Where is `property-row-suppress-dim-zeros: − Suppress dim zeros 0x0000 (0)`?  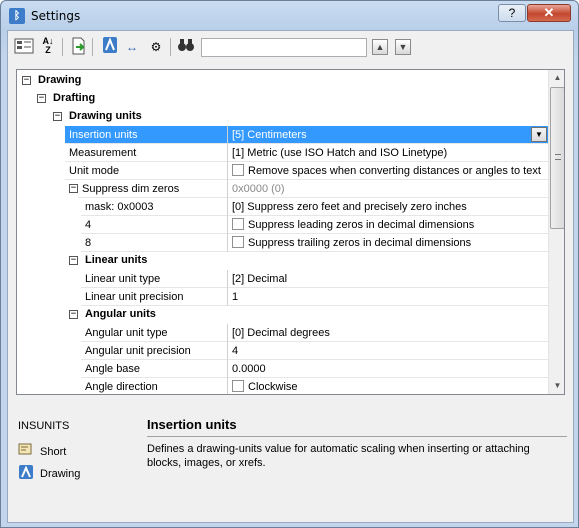 property-row-suppress-dim-zeros: − Suppress dim zeros 0x0000 (0) is located at coordinates (283, 189).